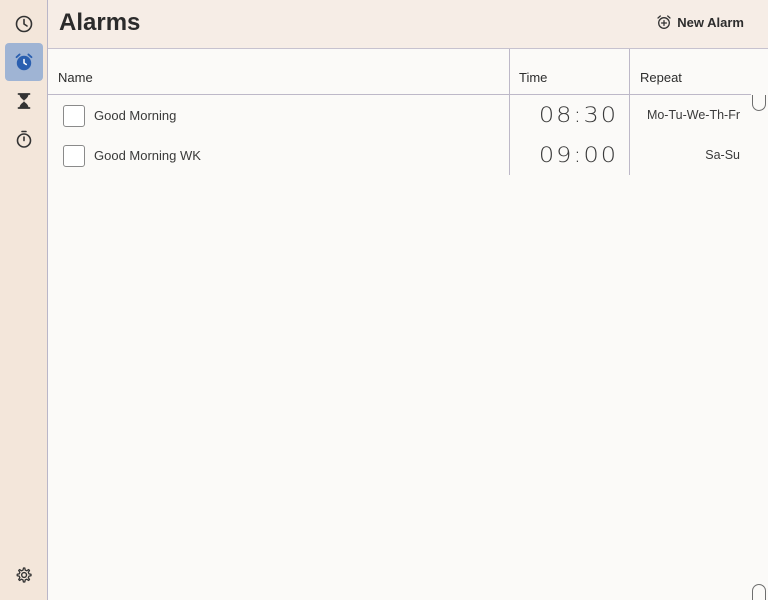 The width and height of the screenshot is (768, 600). Describe the element at coordinates (135, 115) in the screenshot. I see `alarm-name: Good Morning` at that location.